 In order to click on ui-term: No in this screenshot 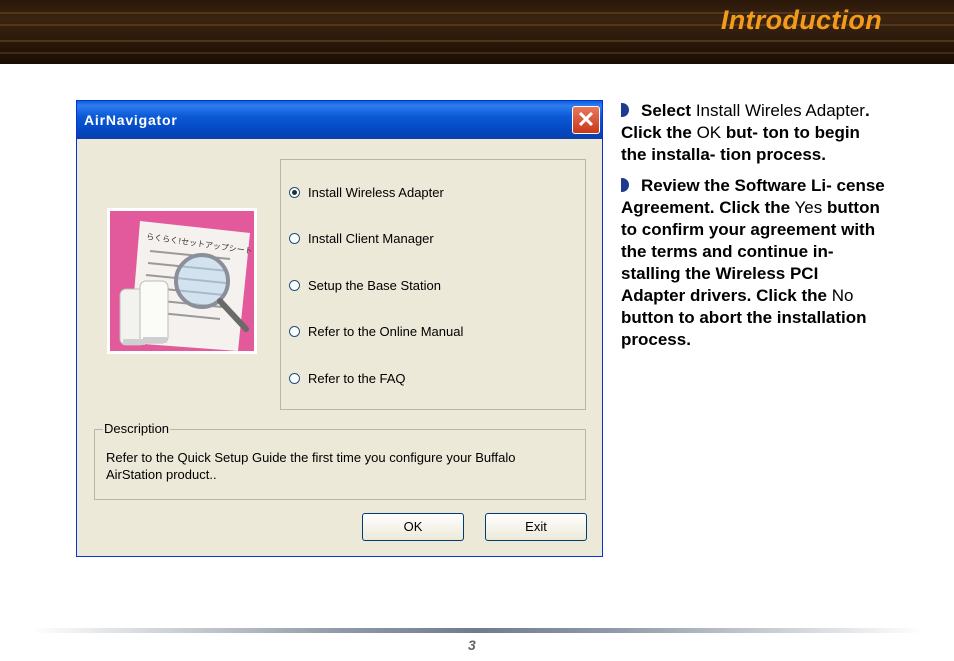, I will do `click(840, 295)`.